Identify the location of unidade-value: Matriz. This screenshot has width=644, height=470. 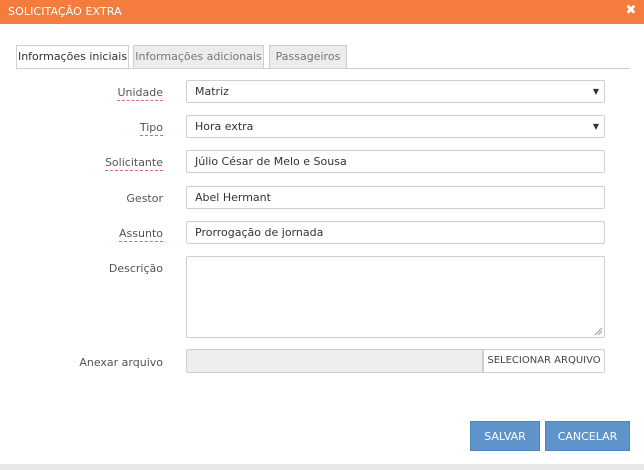
(212, 91).